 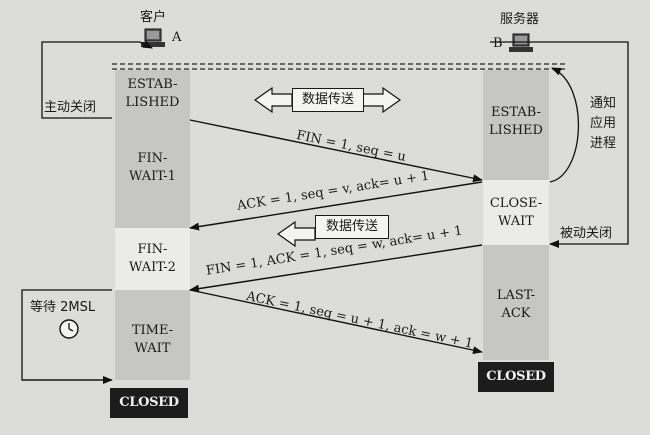 What do you see at coordinates (69, 329) in the screenshot?
I see `clock-icon` at bounding box center [69, 329].